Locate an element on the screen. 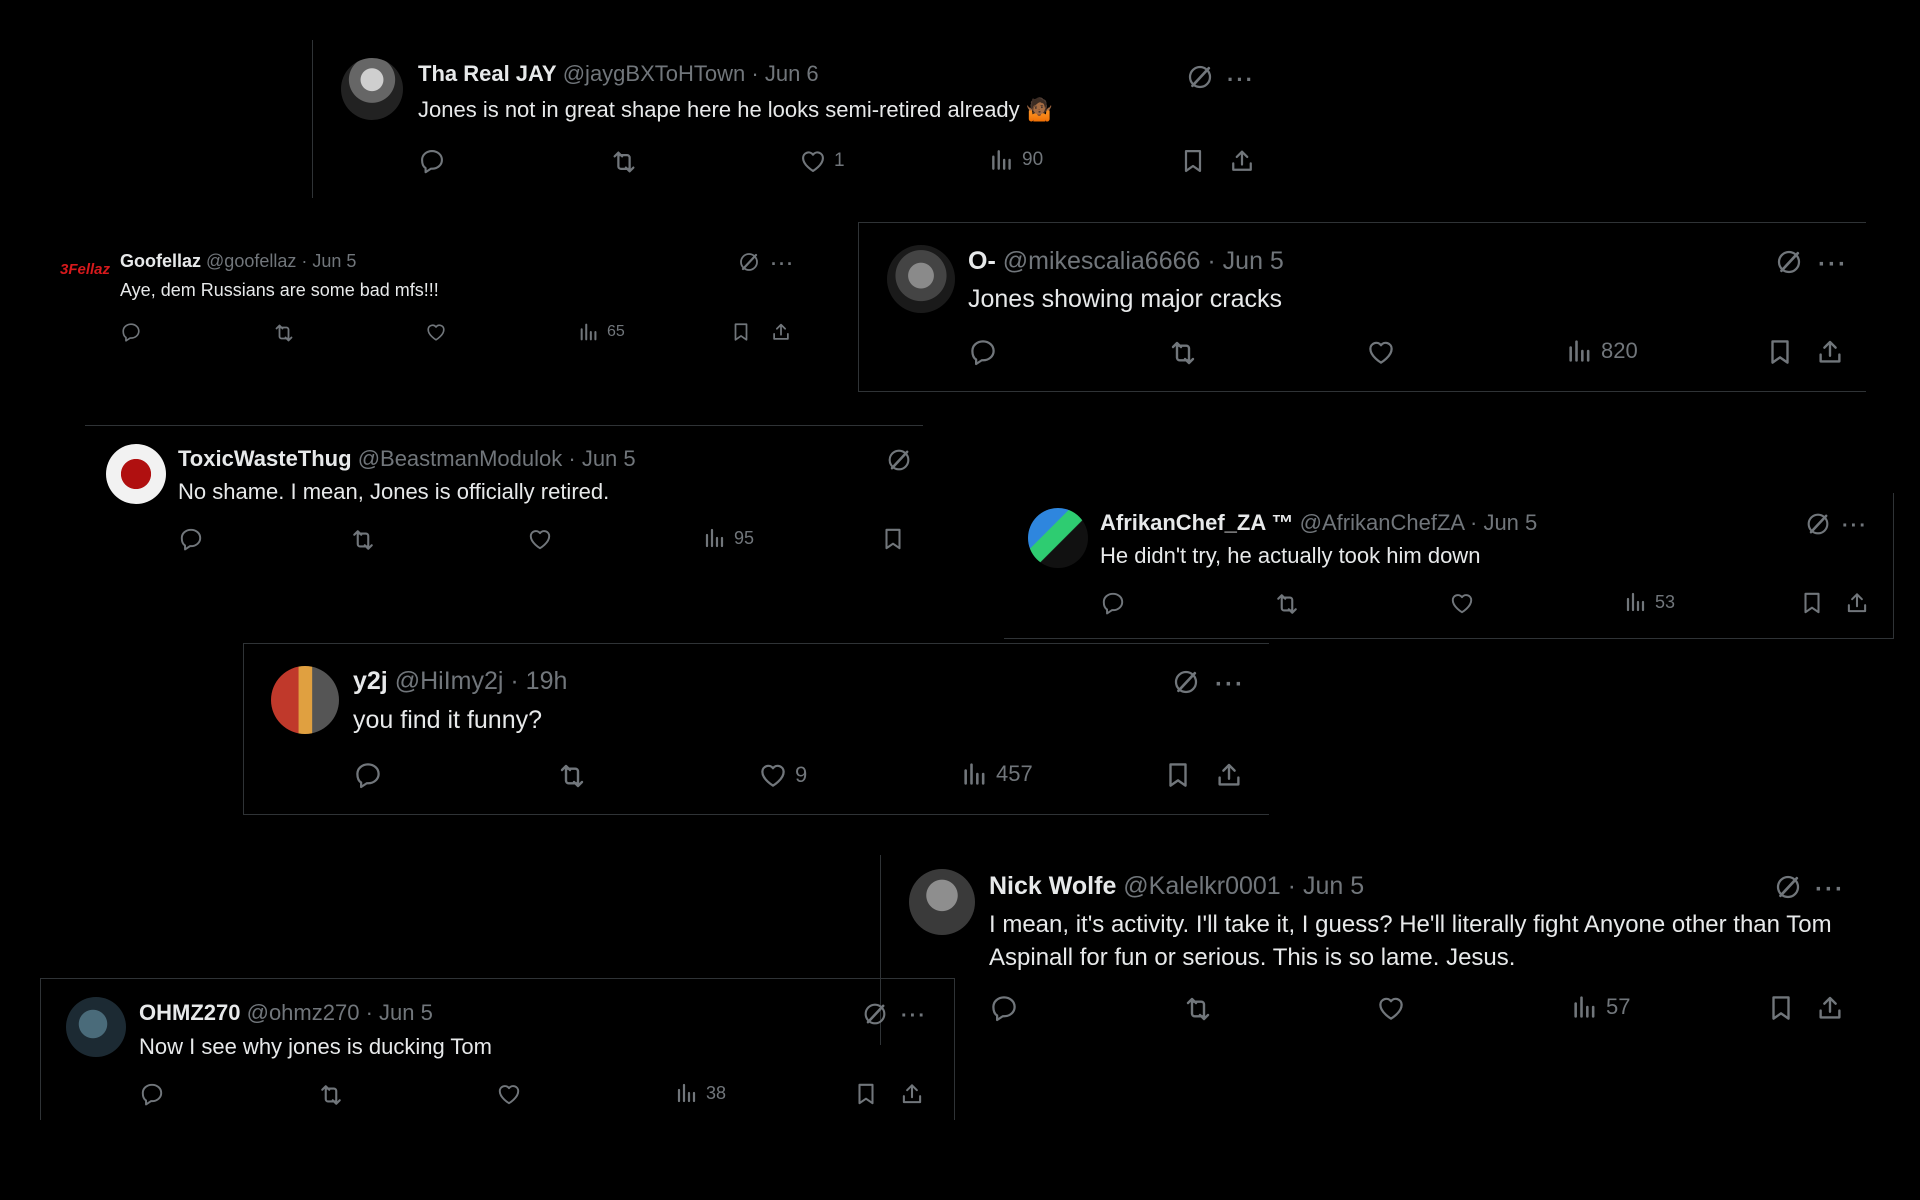  author-handle: @Kalelkr0001 is located at coordinates (1201, 886).